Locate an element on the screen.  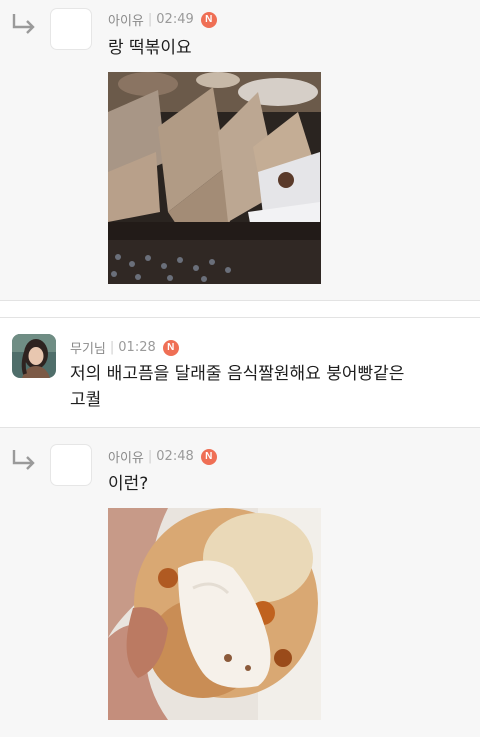
comment-text: 랑 떡볶이요 is located at coordinates (150, 48).